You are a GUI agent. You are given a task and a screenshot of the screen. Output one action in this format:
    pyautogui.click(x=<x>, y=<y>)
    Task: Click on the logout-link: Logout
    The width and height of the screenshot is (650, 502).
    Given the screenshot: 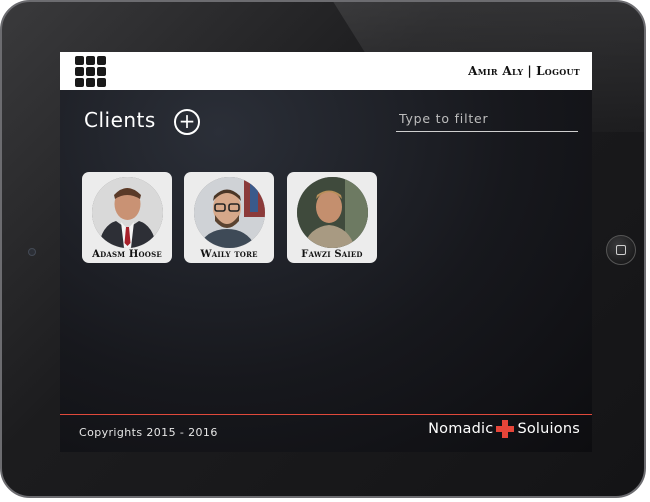 What is the action you would take?
    pyautogui.click(x=558, y=71)
    